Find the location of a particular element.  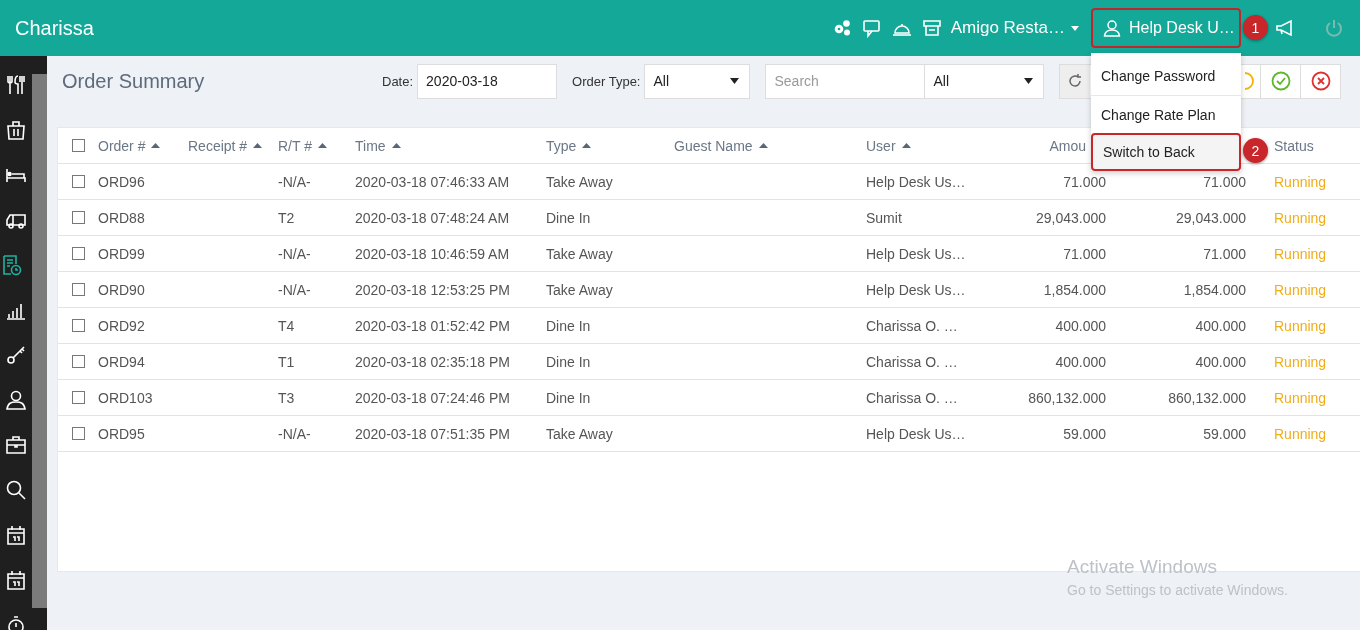

table-cell: Sumit is located at coordinates (884, 217).